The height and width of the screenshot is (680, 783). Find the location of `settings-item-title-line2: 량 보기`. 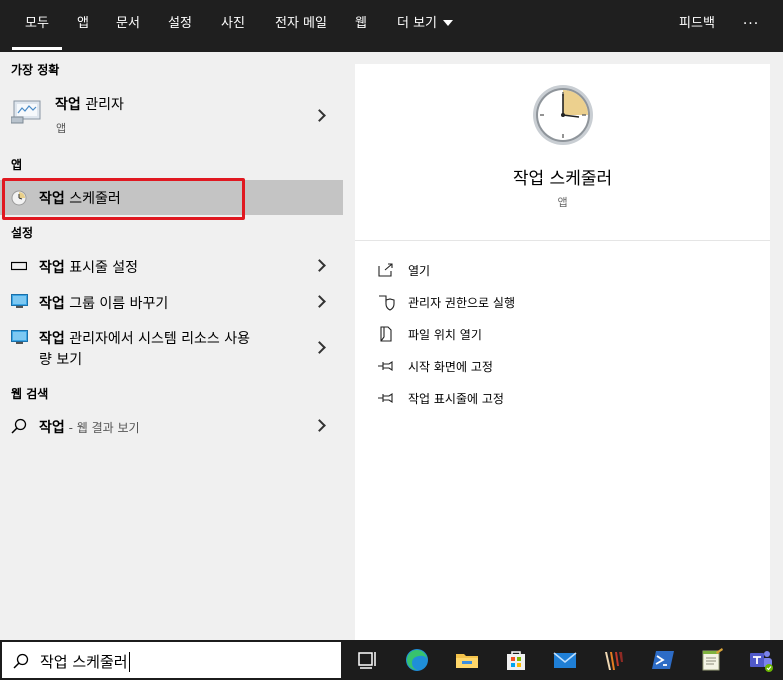

settings-item-title-line2: 량 보기 is located at coordinates (61, 360).